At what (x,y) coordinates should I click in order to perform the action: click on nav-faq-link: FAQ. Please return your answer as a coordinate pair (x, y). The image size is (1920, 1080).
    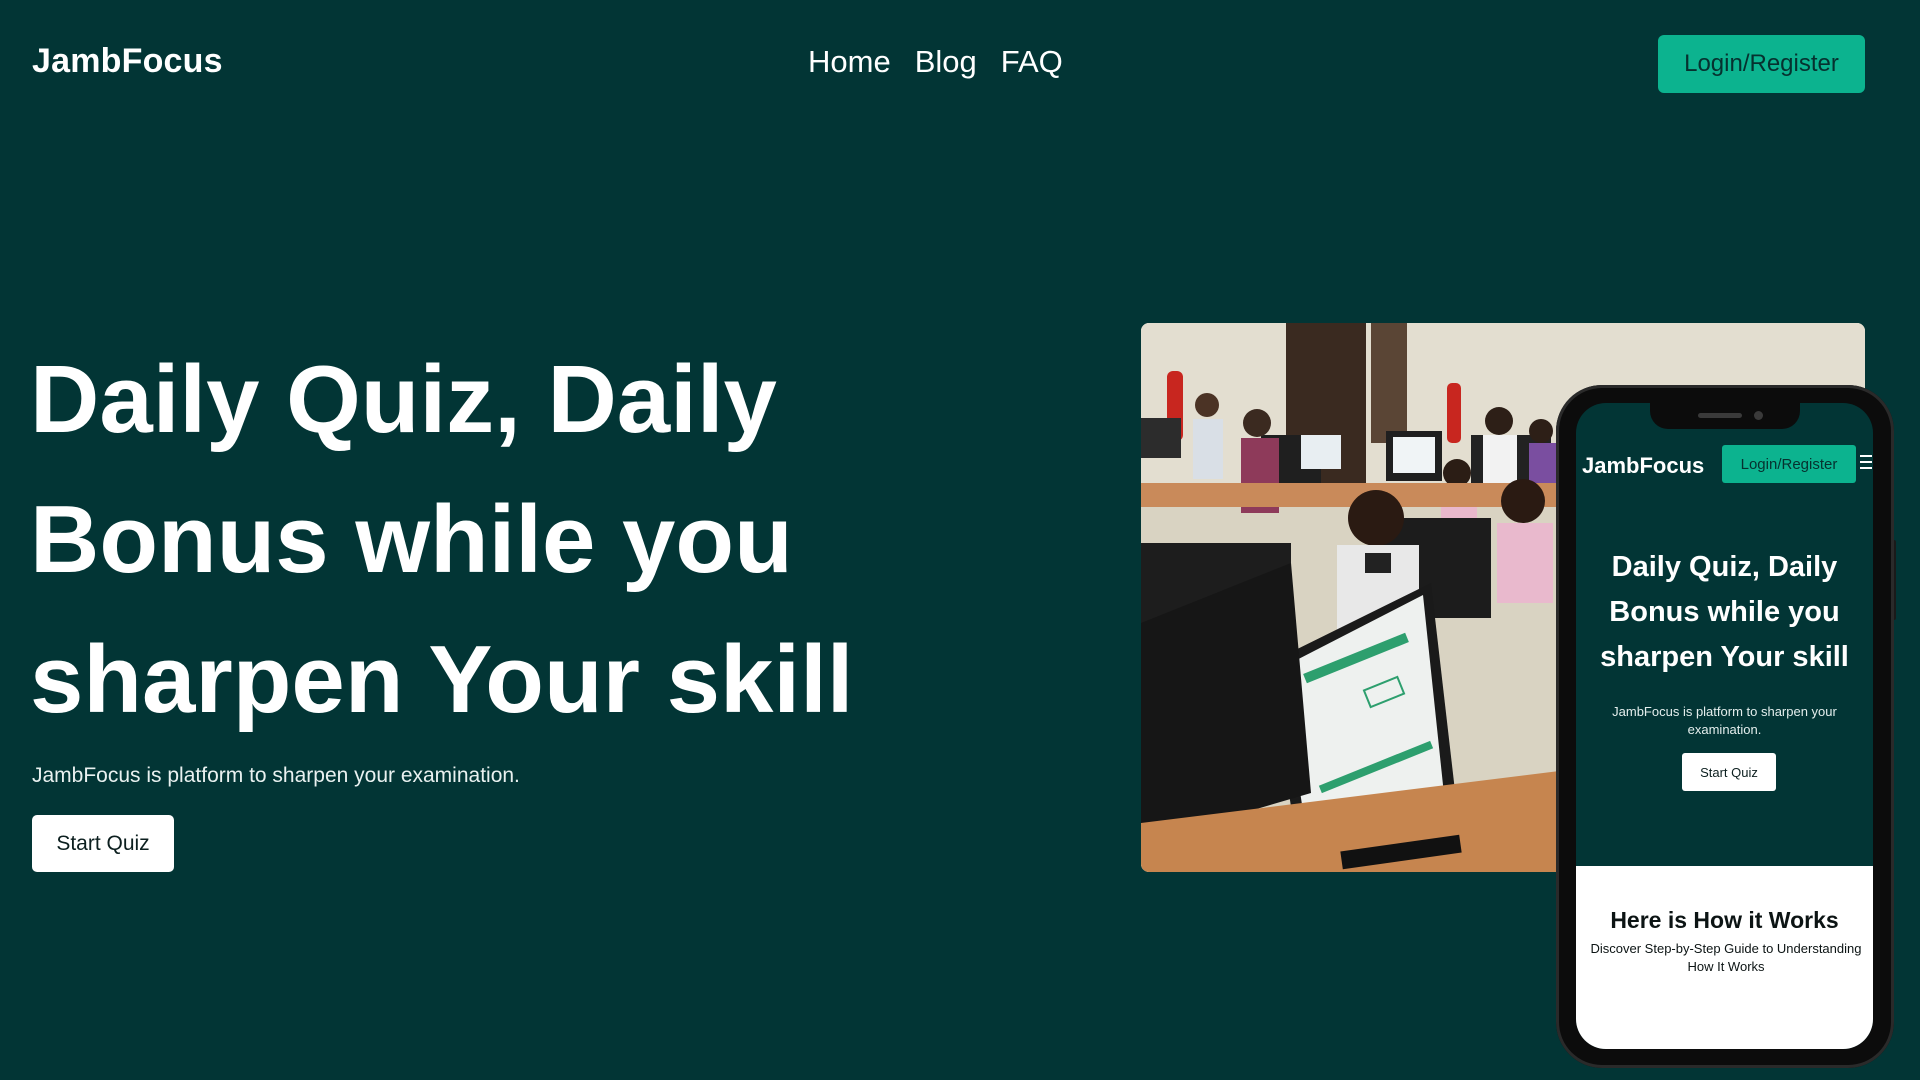
    Looking at the image, I should click on (1032, 62).